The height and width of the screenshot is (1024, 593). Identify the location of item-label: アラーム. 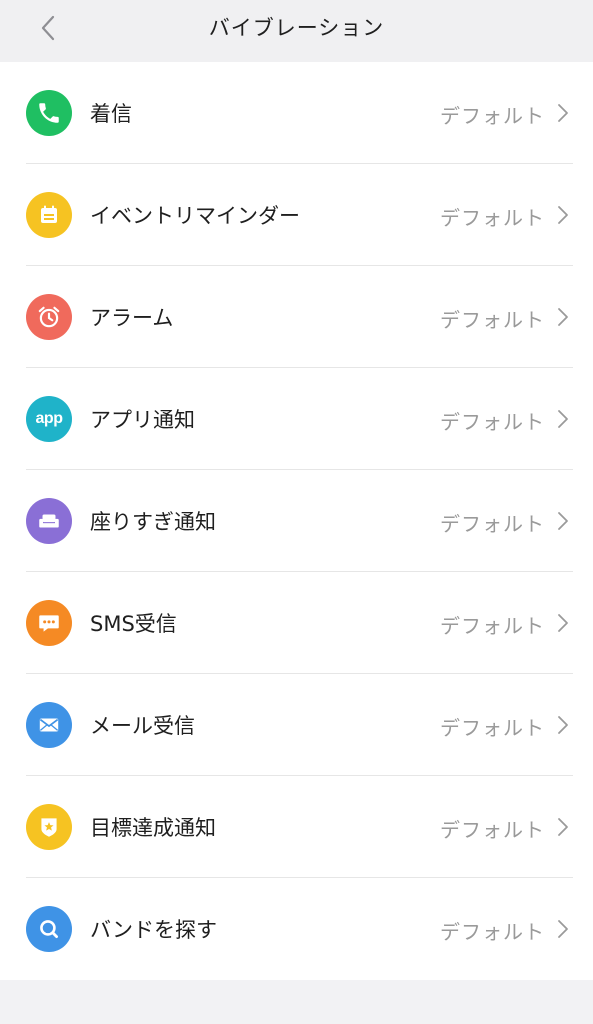
(132, 318).